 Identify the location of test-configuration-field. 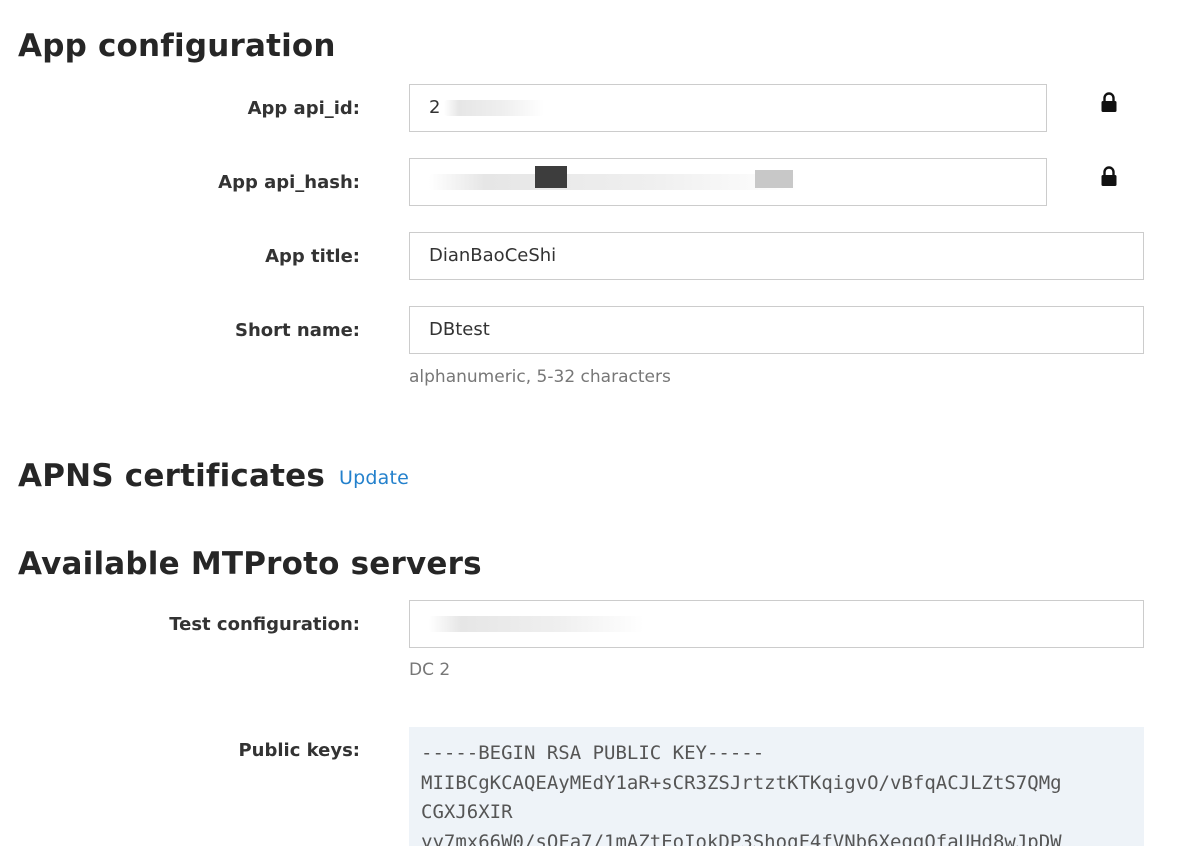
(776, 624).